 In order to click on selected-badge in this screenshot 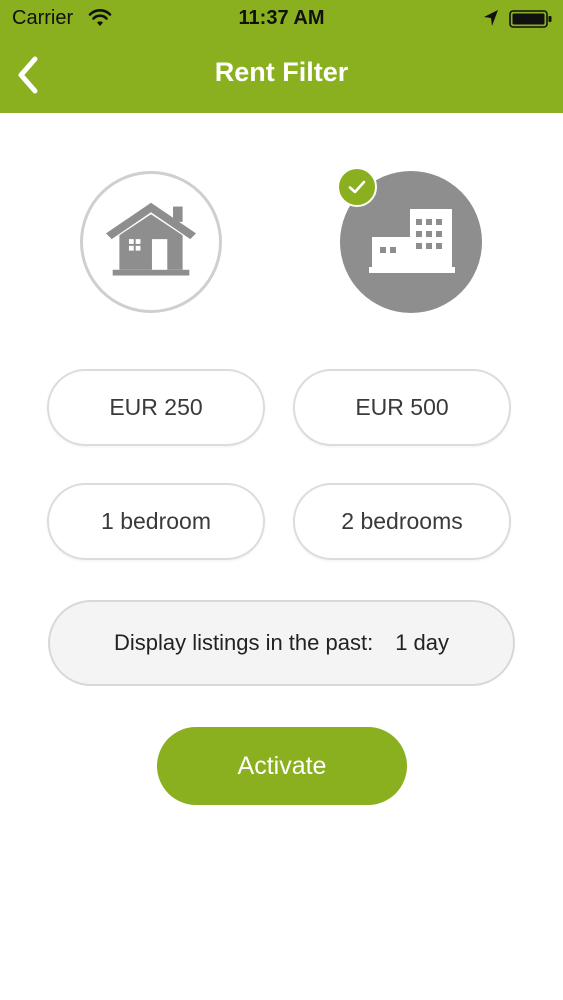, I will do `click(357, 187)`.